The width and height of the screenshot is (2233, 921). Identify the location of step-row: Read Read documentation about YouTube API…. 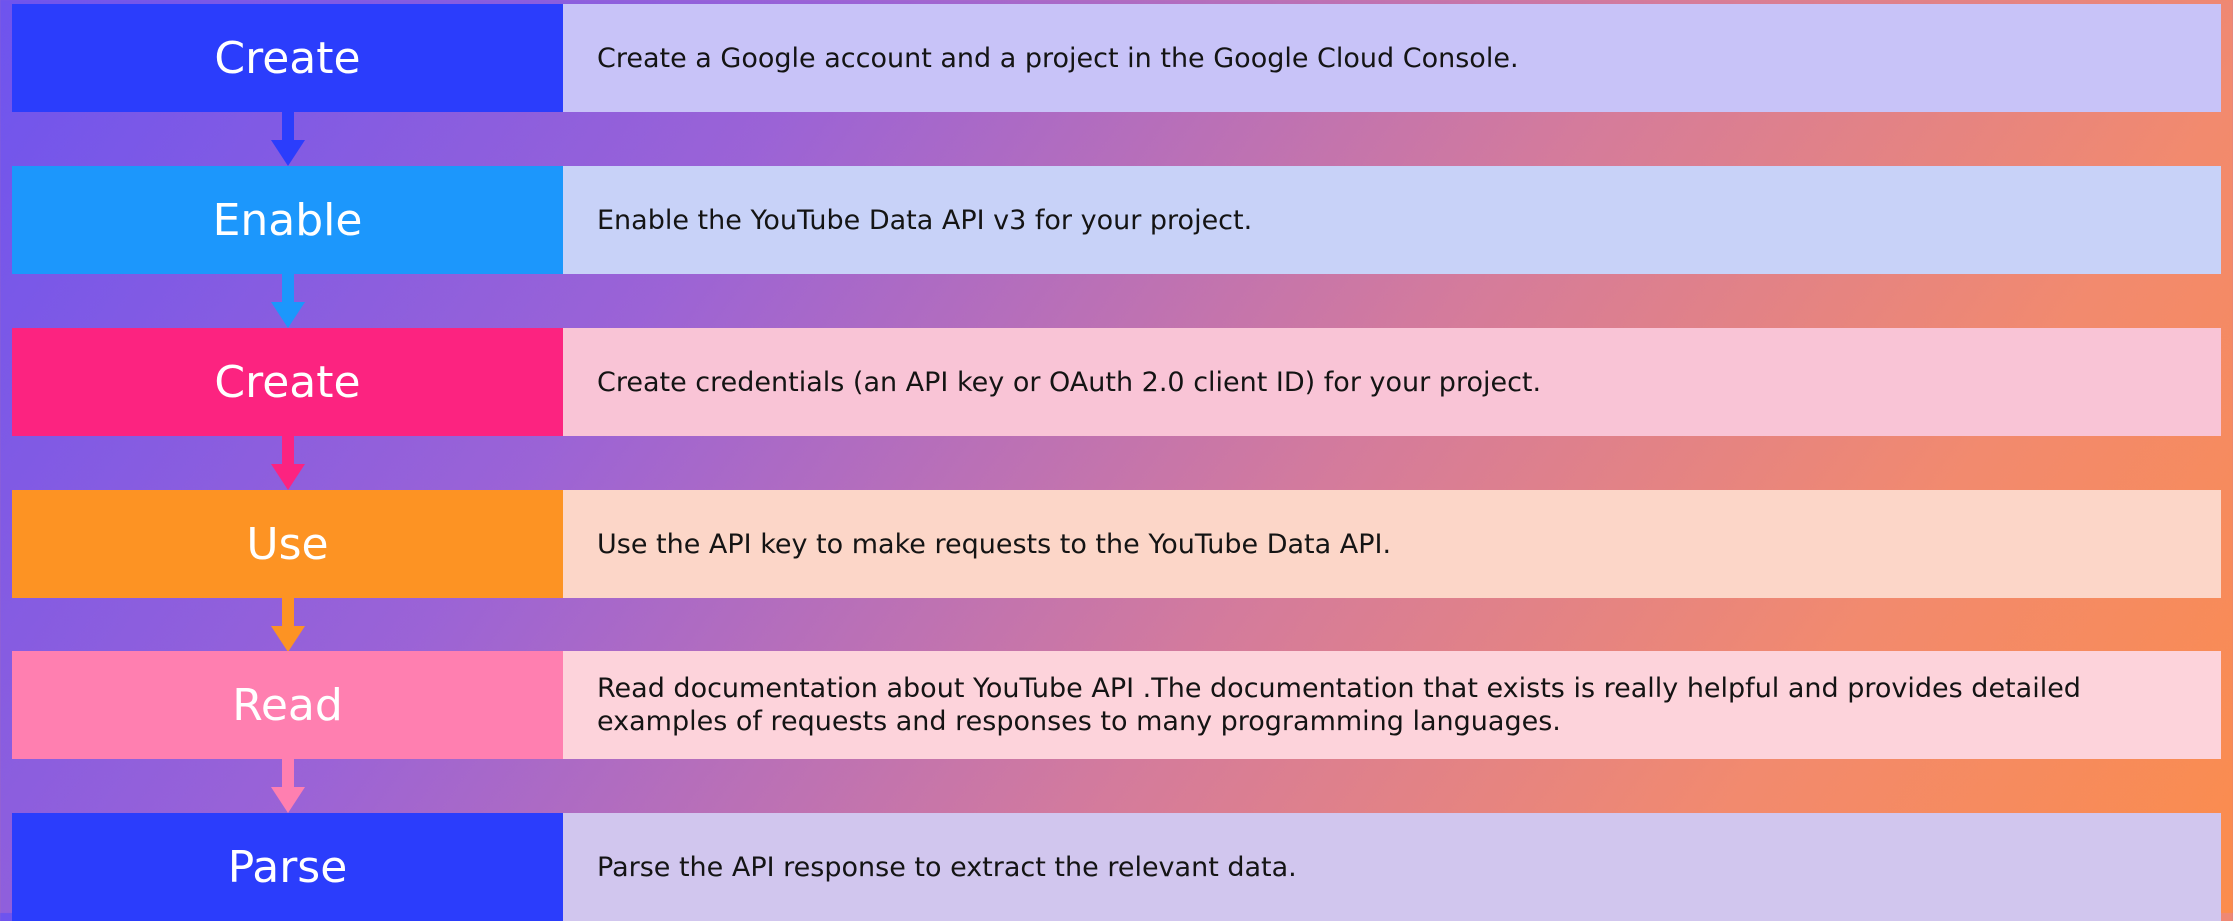
(1116, 705).